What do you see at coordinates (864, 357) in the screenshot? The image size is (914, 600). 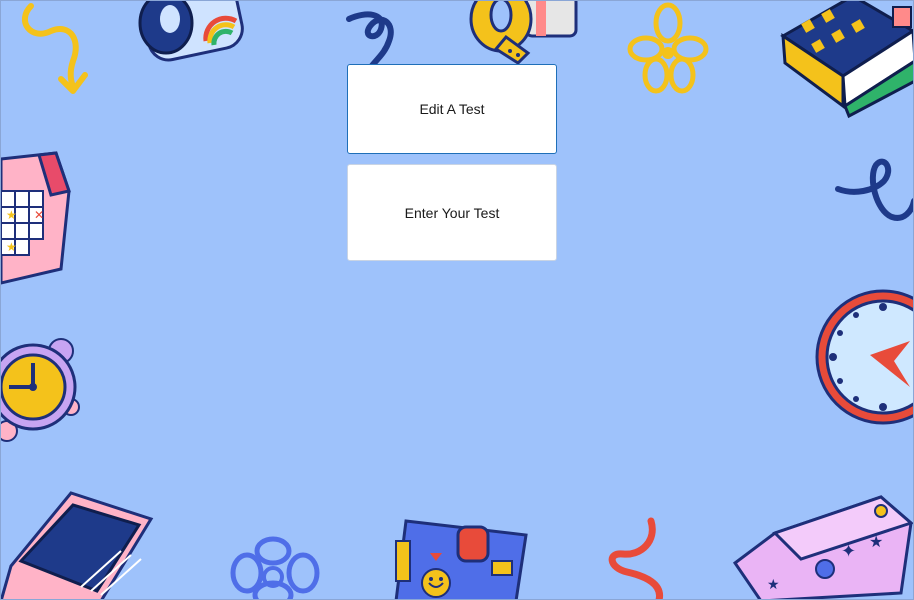 I see `wall-clock-icon` at bounding box center [864, 357].